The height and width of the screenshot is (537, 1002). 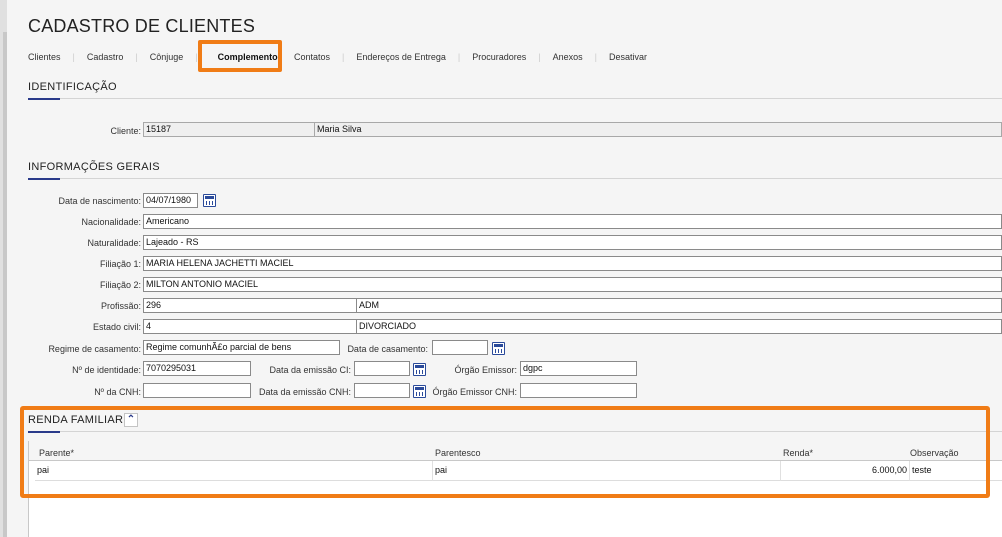 I want to click on tab-clientes: Clientes, so click(x=44, y=57).